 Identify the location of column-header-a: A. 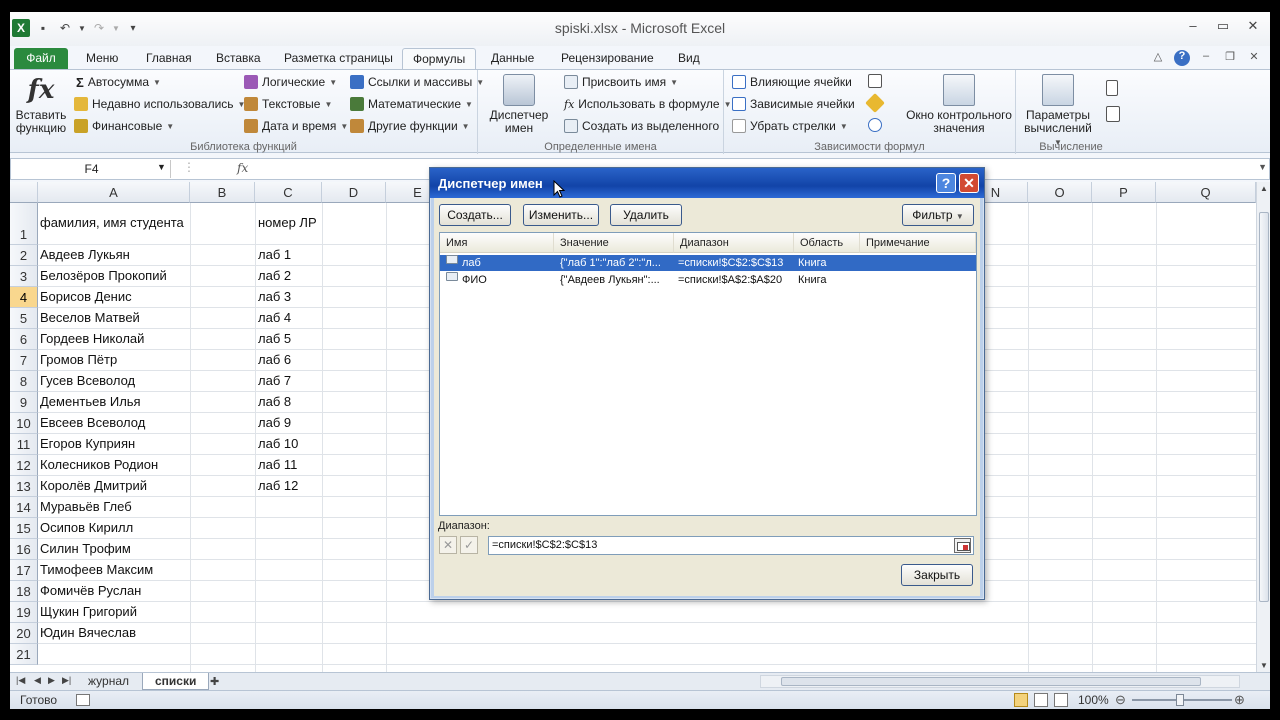
(114, 192).